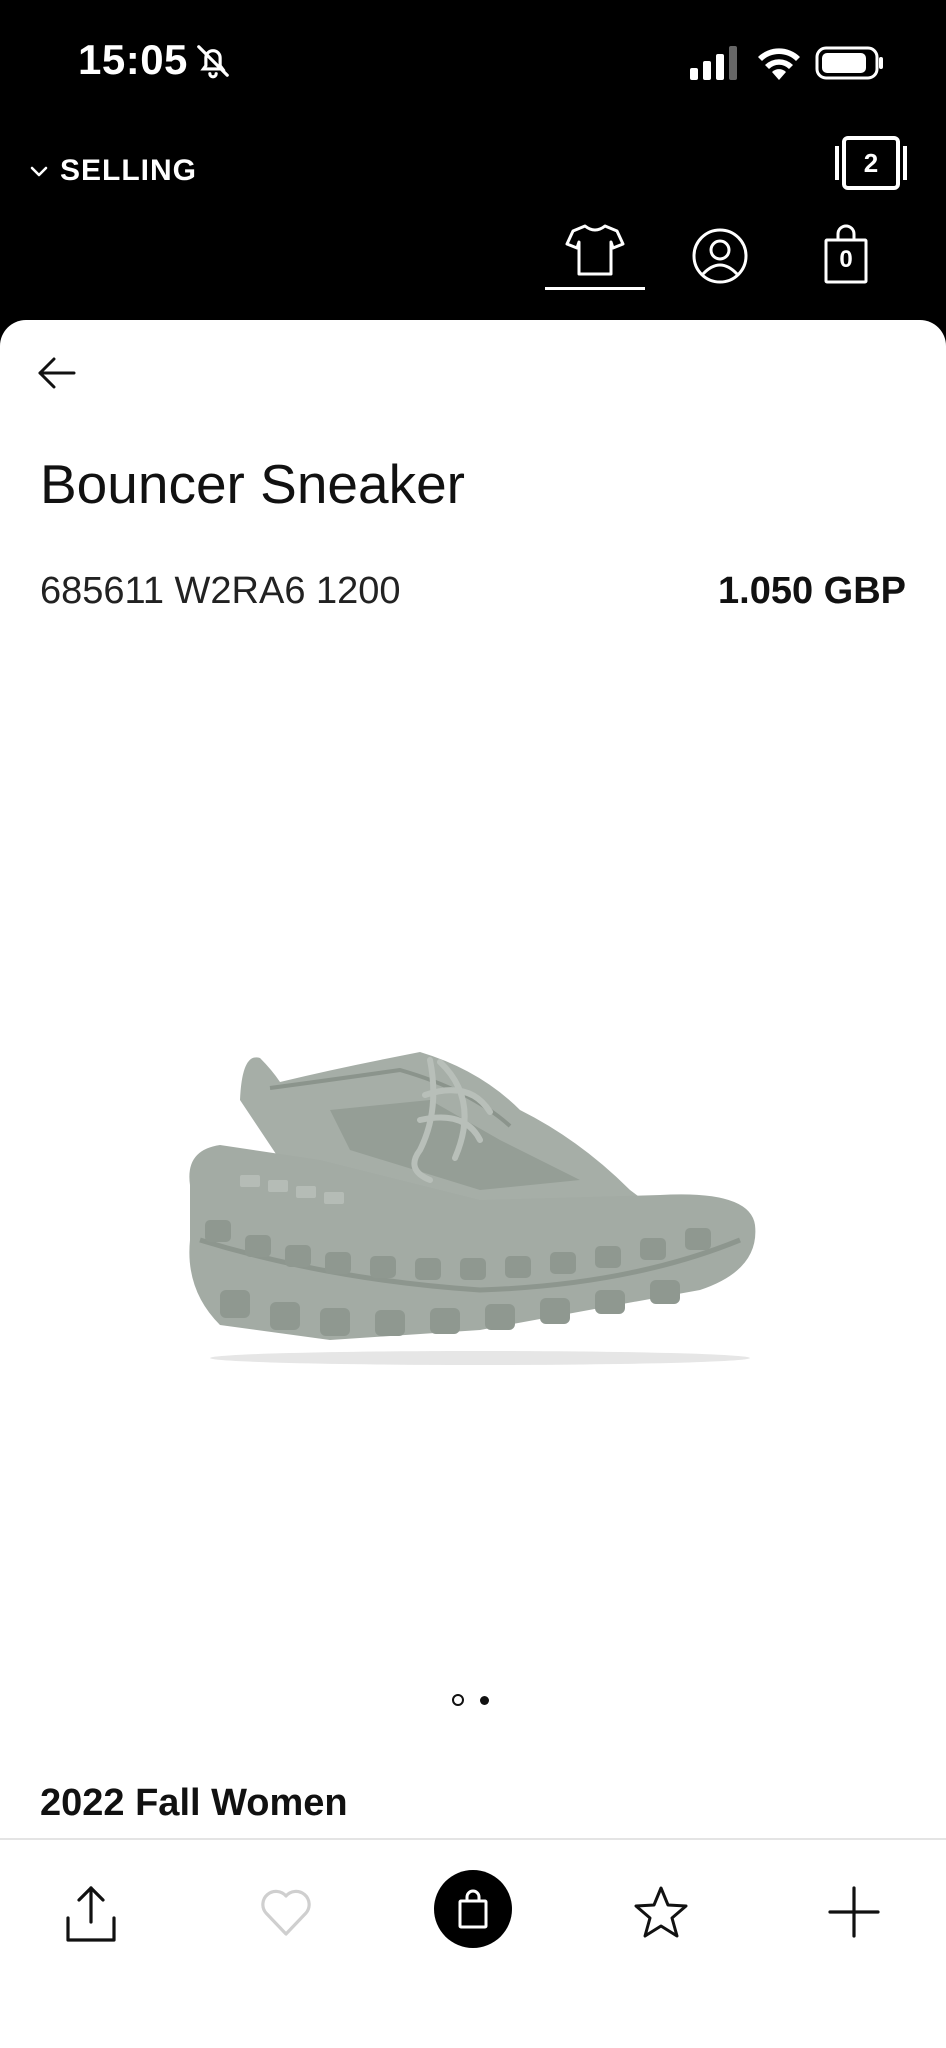 This screenshot has height=2048, width=946. I want to click on product-sku: 685611 W2RA6 1200, so click(220, 591).